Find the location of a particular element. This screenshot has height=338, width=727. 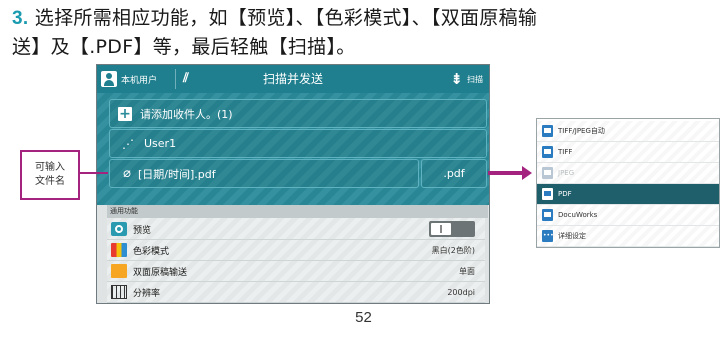

scan-button: ⇟ 扫描 is located at coordinates (466, 79).